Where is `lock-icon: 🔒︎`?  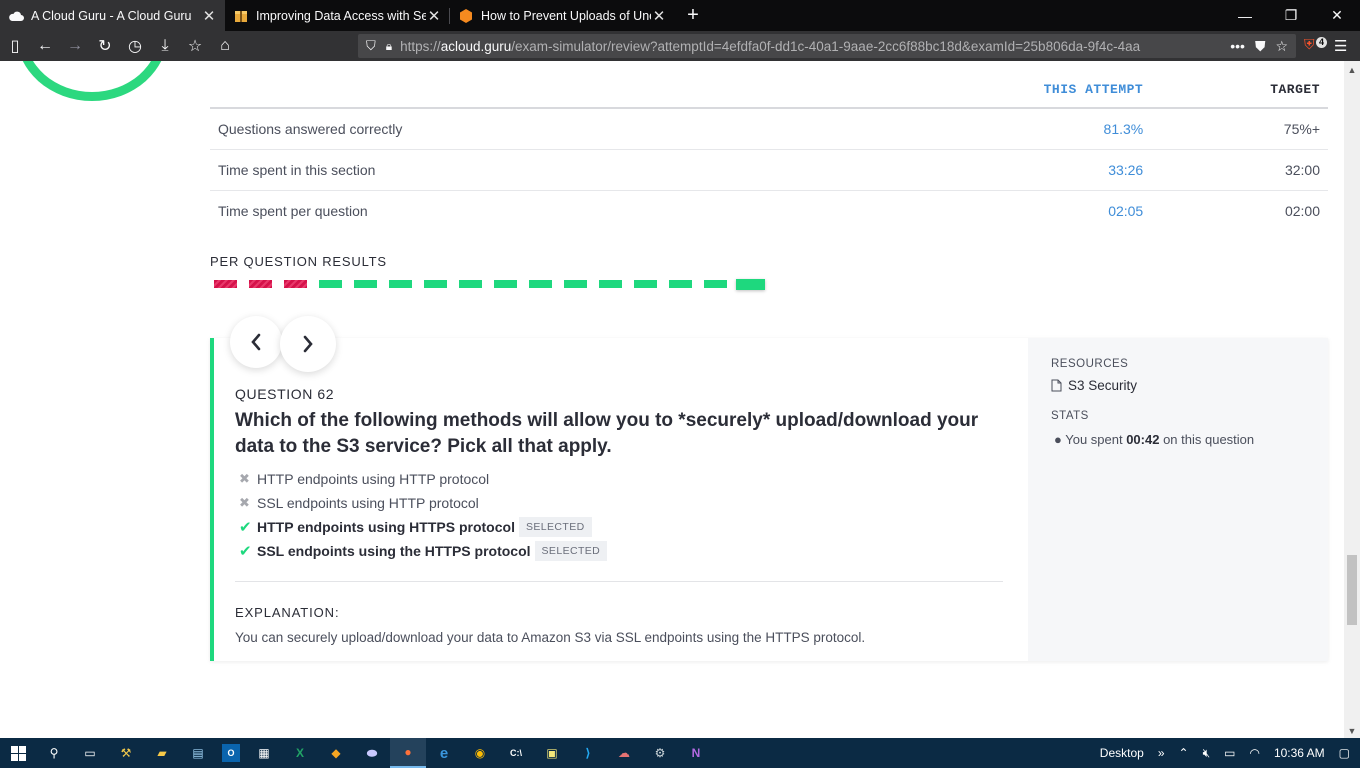
lock-icon: 🔒︎ is located at coordinates (389, 46).